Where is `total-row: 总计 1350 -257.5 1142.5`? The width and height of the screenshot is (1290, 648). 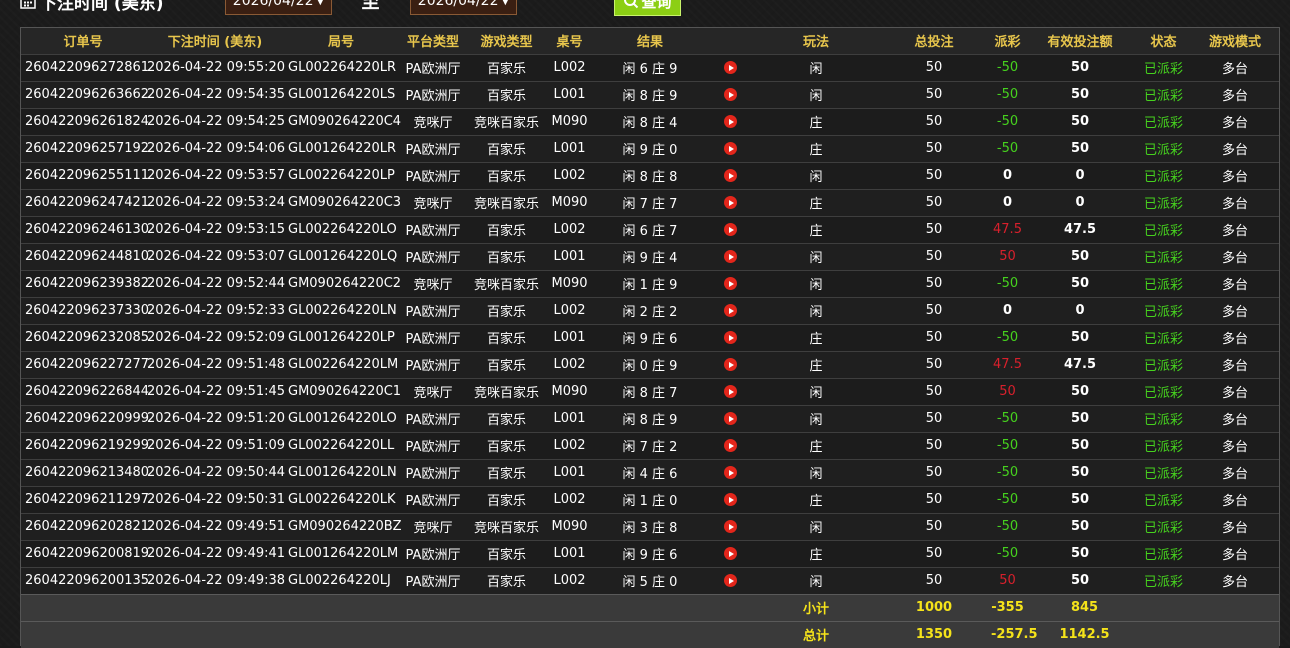
total-row: 总计 1350 -257.5 1142.5 is located at coordinates (650, 634).